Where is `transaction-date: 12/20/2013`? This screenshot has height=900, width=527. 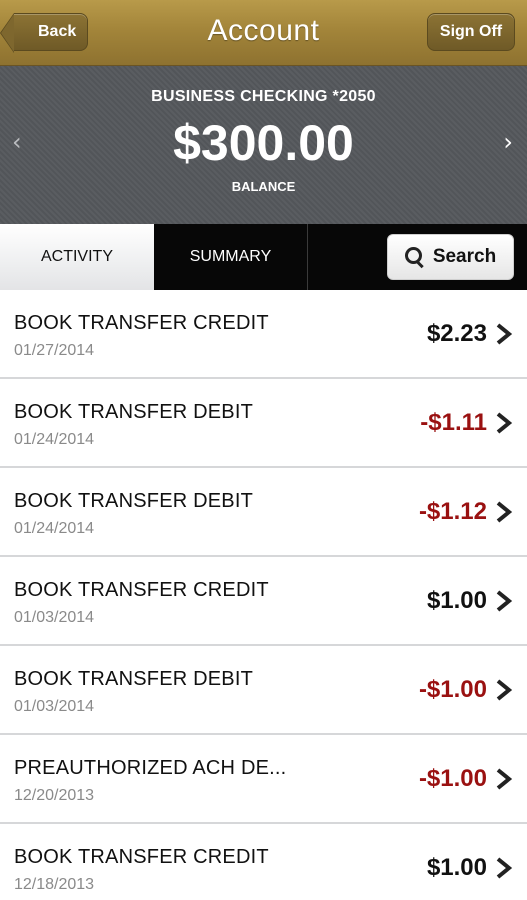
transaction-date: 12/20/2013 is located at coordinates (54, 795).